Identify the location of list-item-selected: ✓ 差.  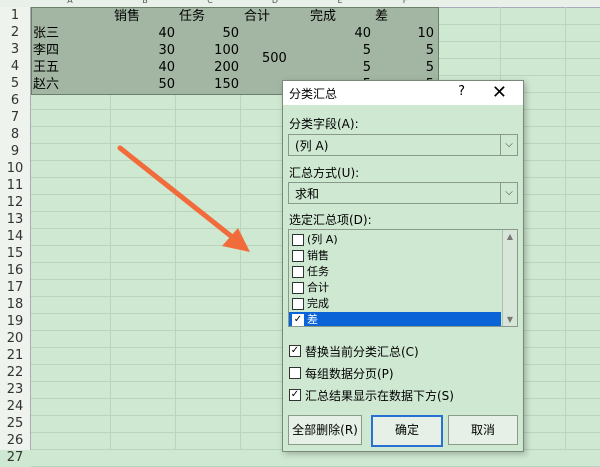
(395, 319).